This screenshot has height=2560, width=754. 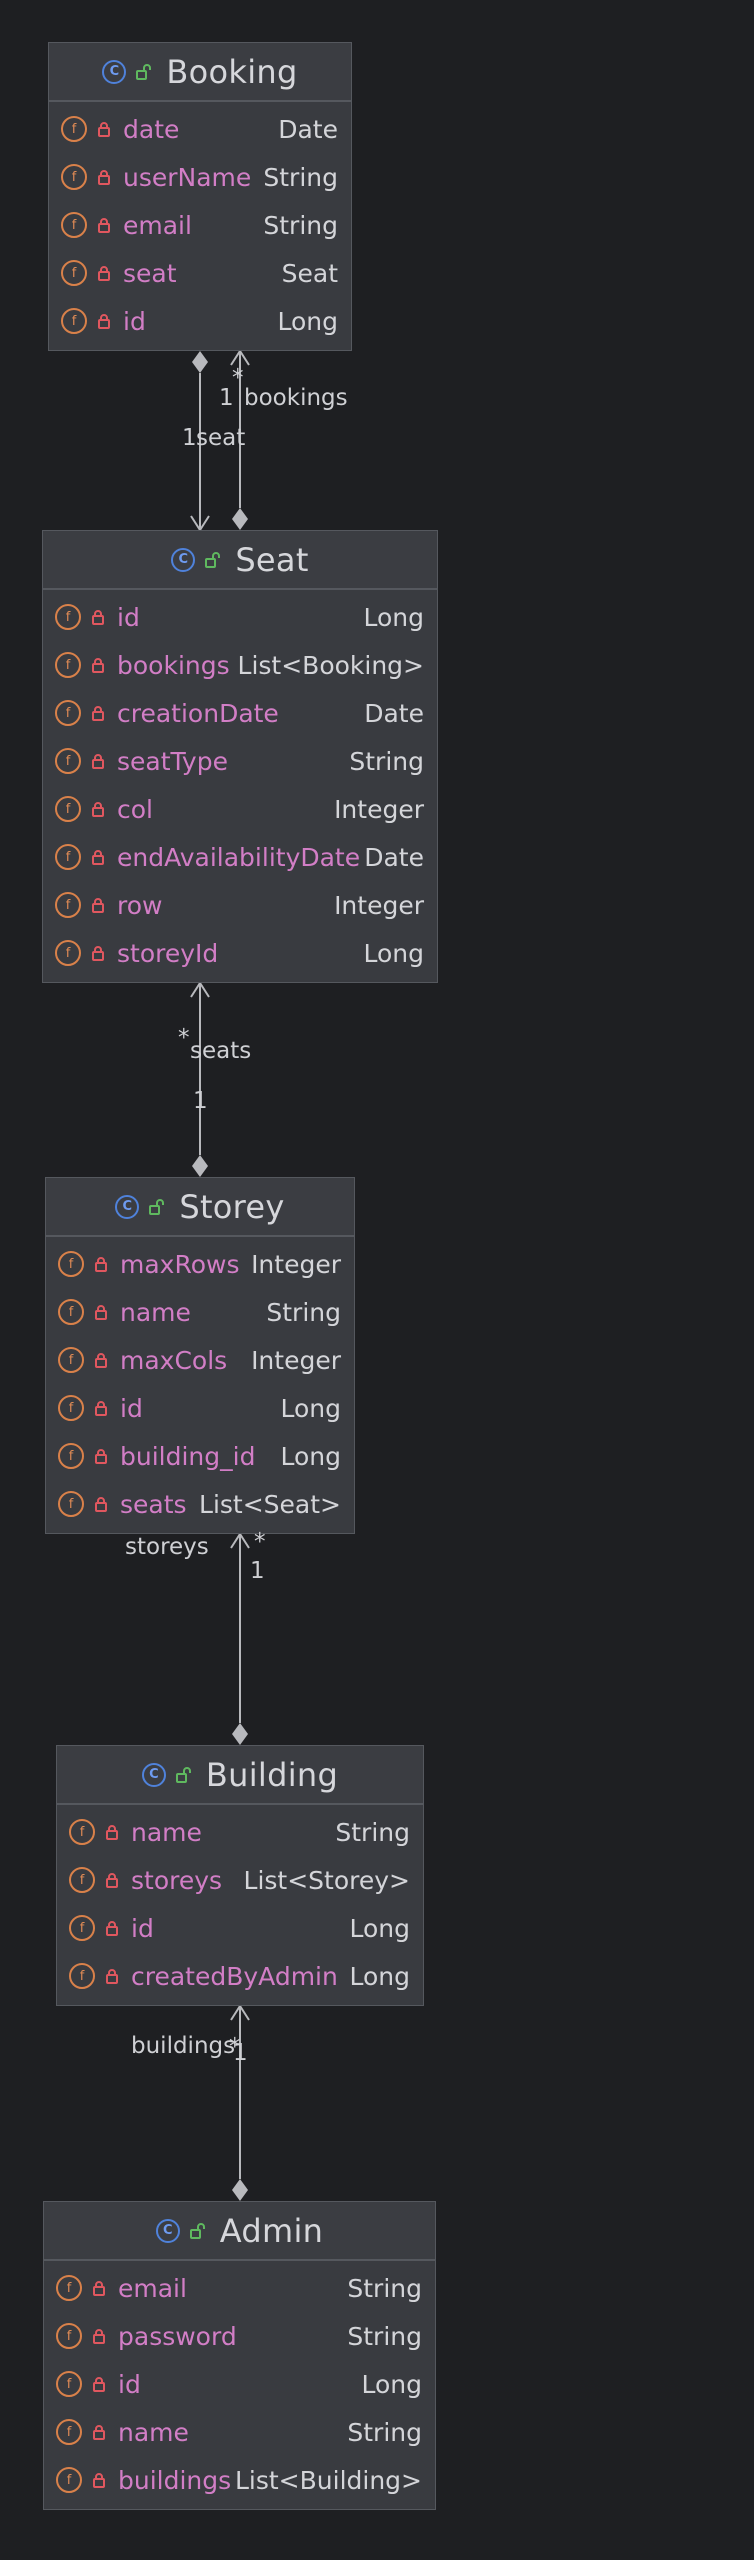 I want to click on field-name: col, so click(x=135, y=809).